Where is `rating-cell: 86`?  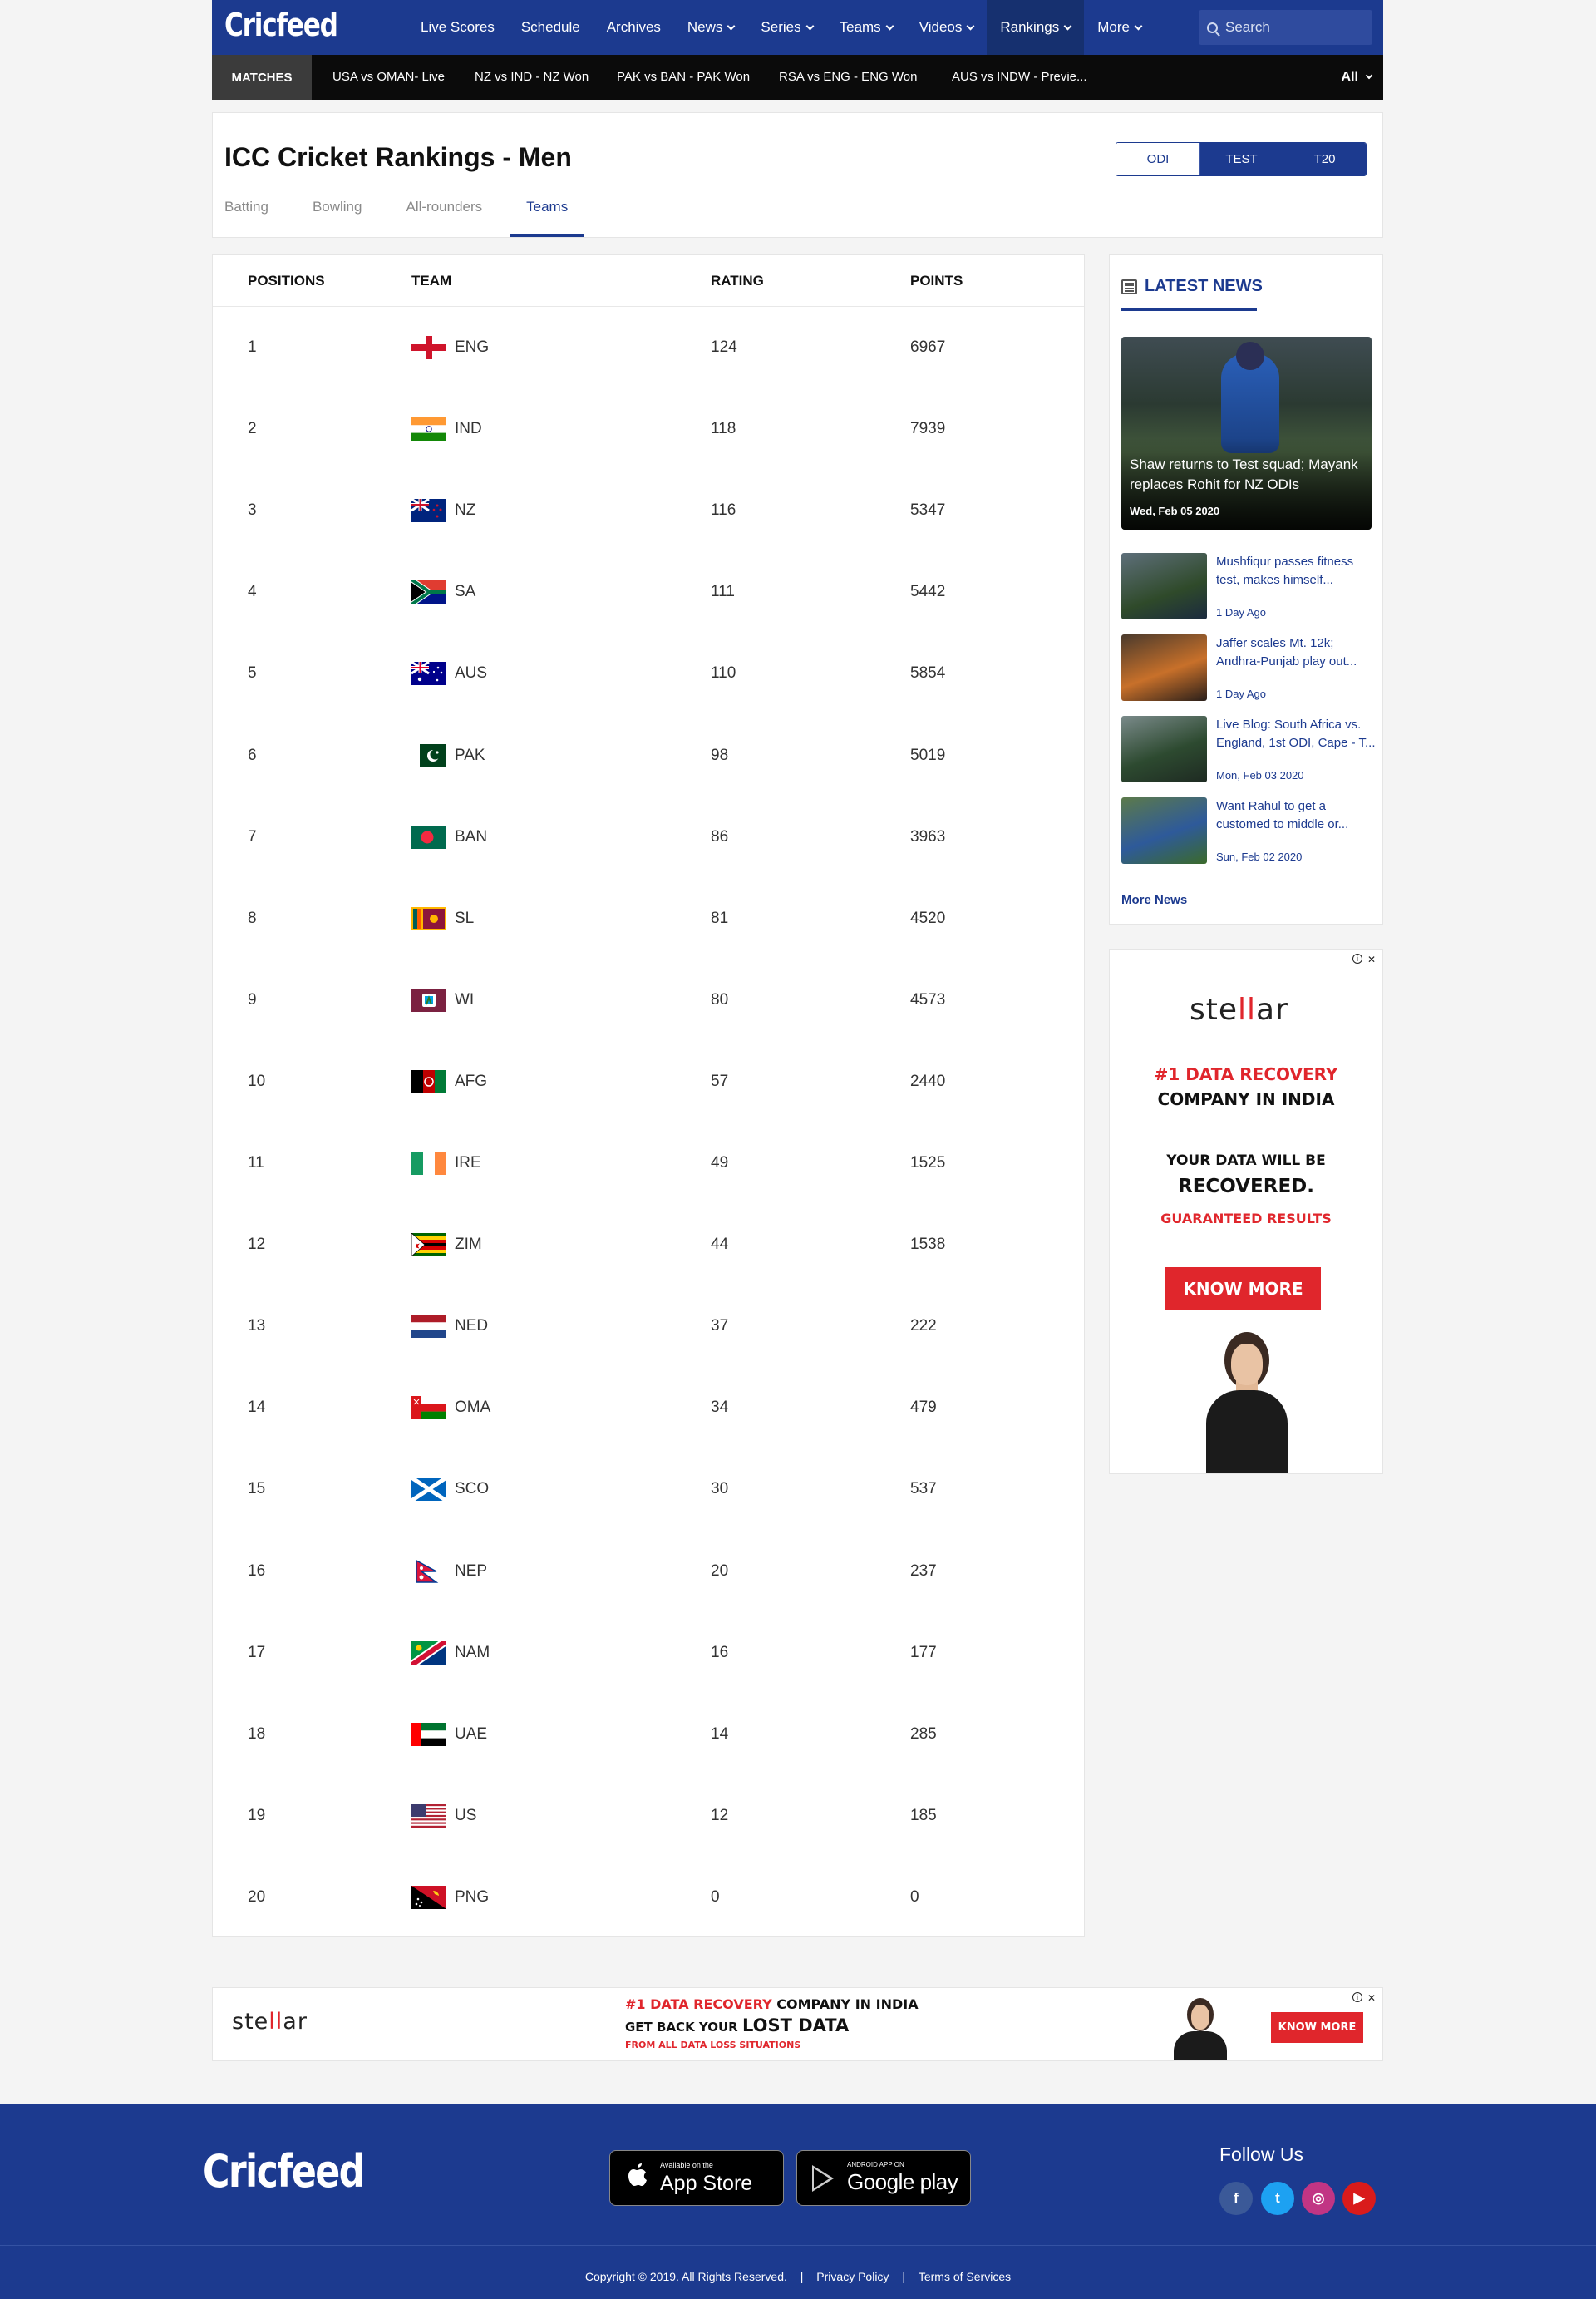 rating-cell: 86 is located at coordinates (720, 836).